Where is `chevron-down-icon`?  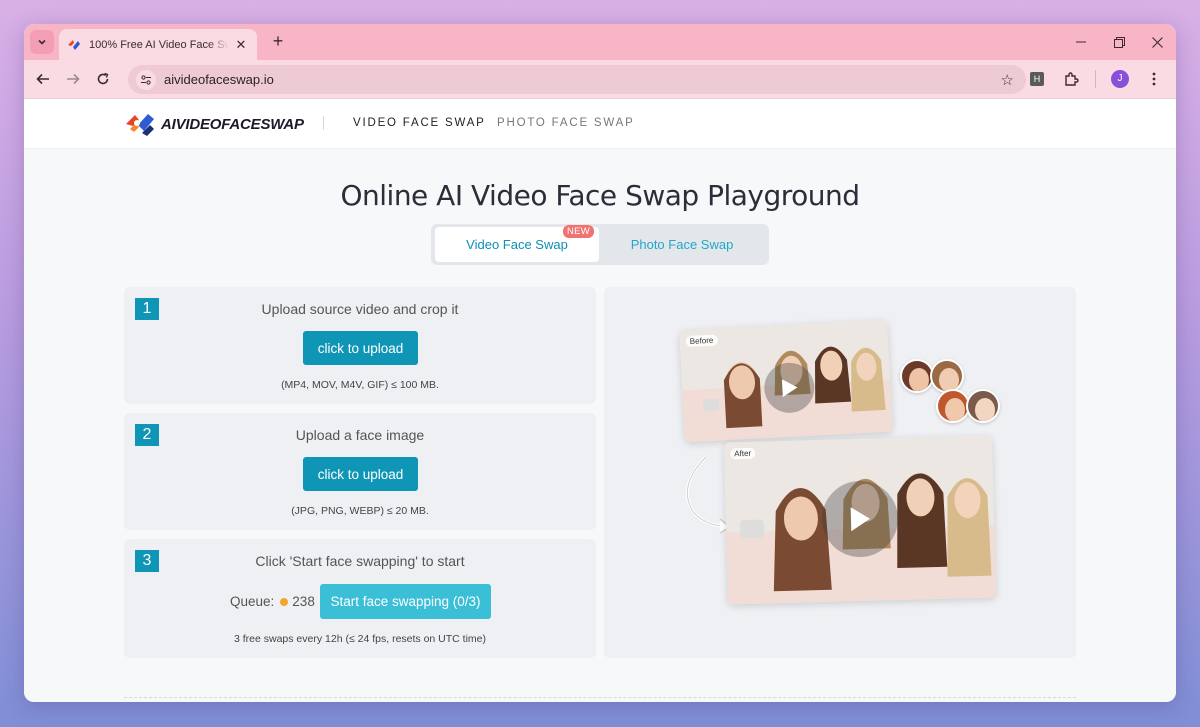 chevron-down-icon is located at coordinates (42, 42).